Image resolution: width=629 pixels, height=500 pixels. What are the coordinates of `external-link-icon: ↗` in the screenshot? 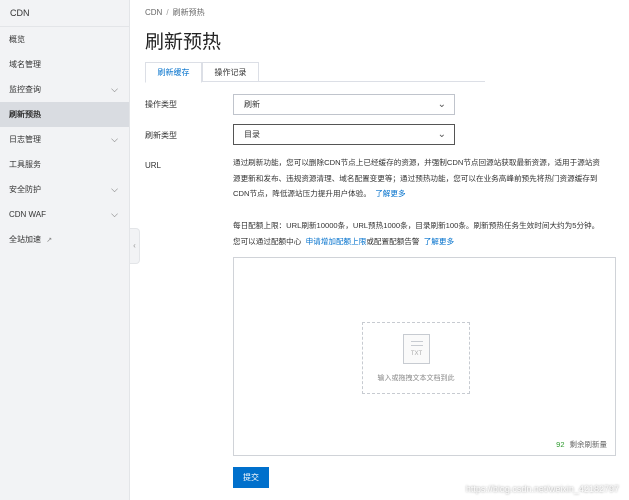 It's located at (49, 240).